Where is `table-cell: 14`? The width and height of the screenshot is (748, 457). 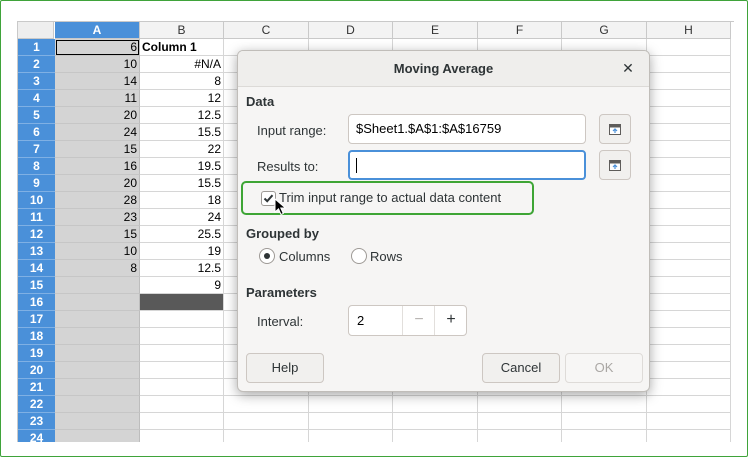
table-cell: 14 is located at coordinates (97, 81).